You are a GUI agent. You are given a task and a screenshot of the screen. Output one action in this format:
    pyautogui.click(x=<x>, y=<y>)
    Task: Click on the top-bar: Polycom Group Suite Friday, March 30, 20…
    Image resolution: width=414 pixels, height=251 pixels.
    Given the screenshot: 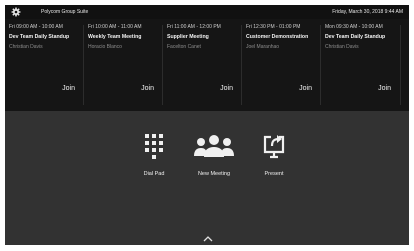 What is the action you would take?
    pyautogui.click(x=207, y=12)
    